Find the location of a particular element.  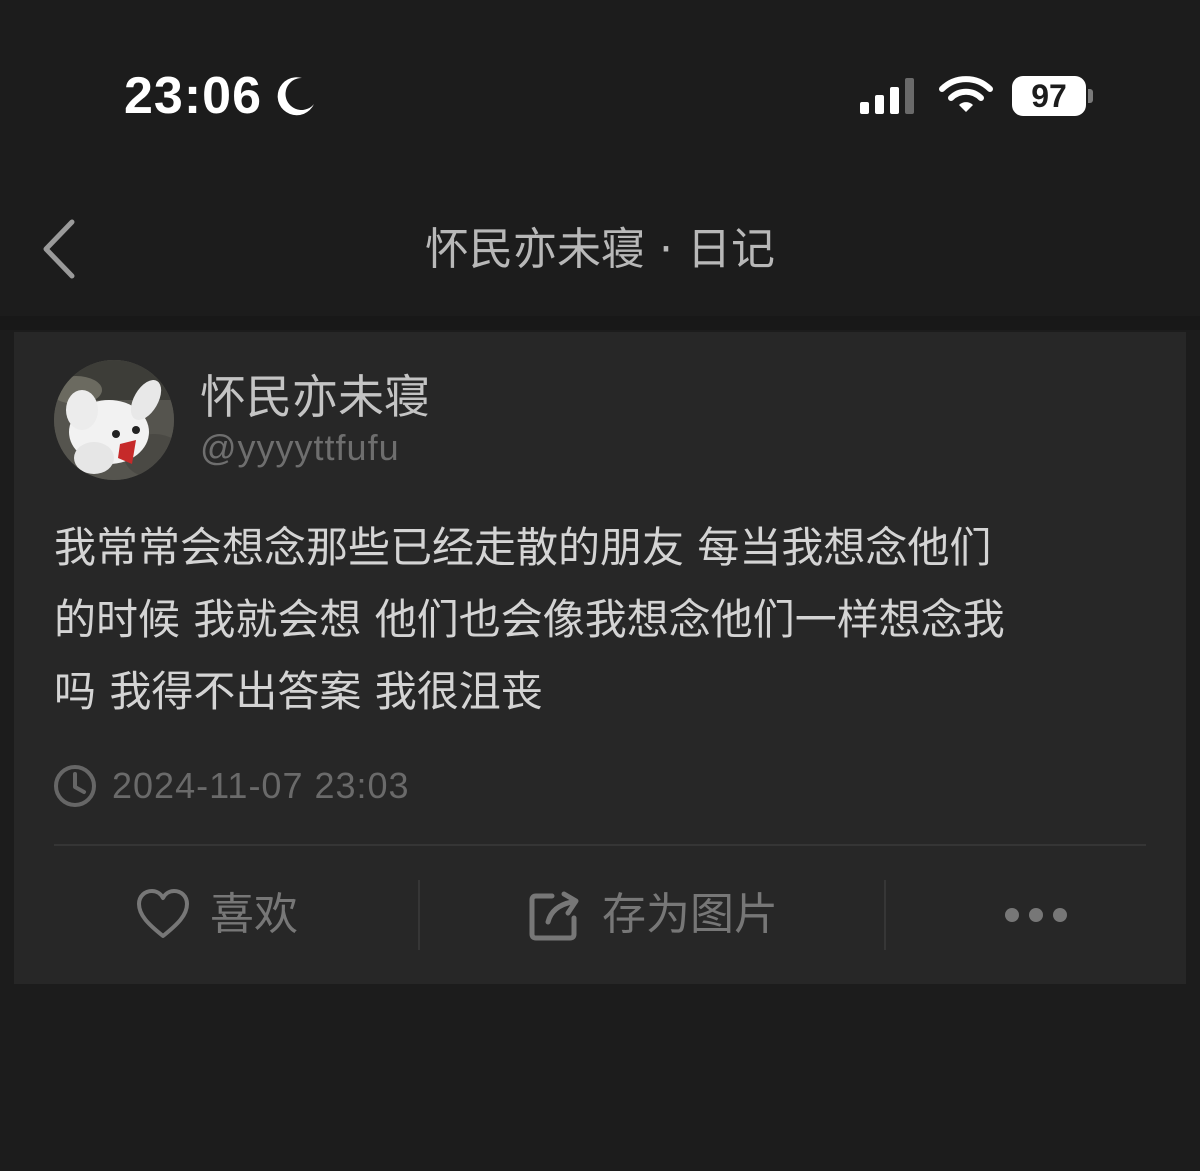

nav-divider is located at coordinates (600, 323).